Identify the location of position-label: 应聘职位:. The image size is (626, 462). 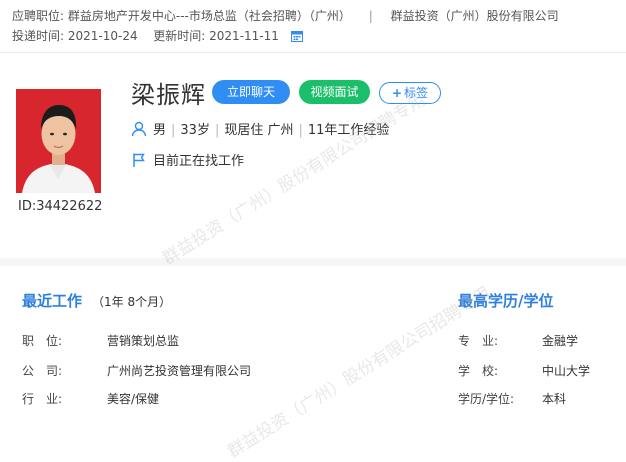
(38, 16).